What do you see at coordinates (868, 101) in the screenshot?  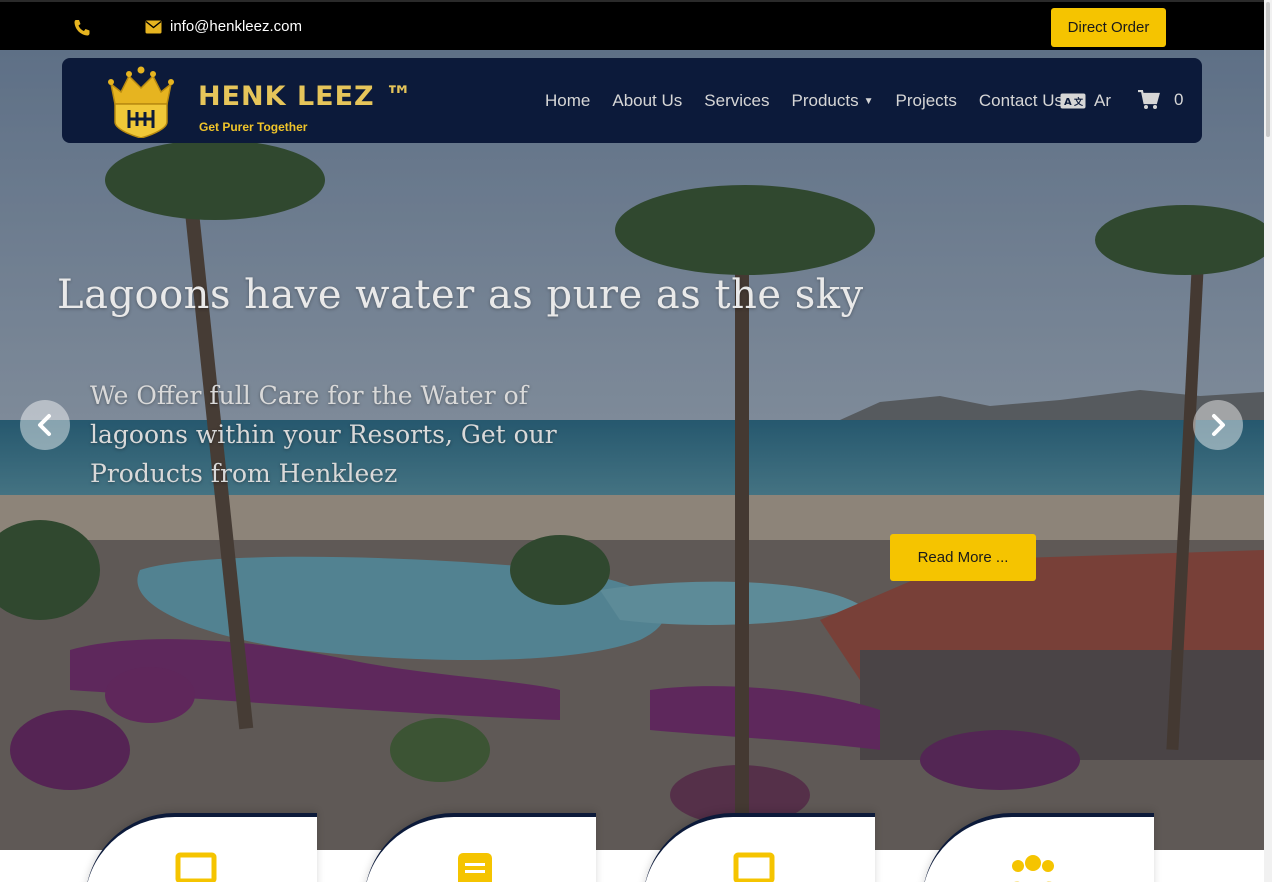 I see `caret-down-icon: ▼` at bounding box center [868, 101].